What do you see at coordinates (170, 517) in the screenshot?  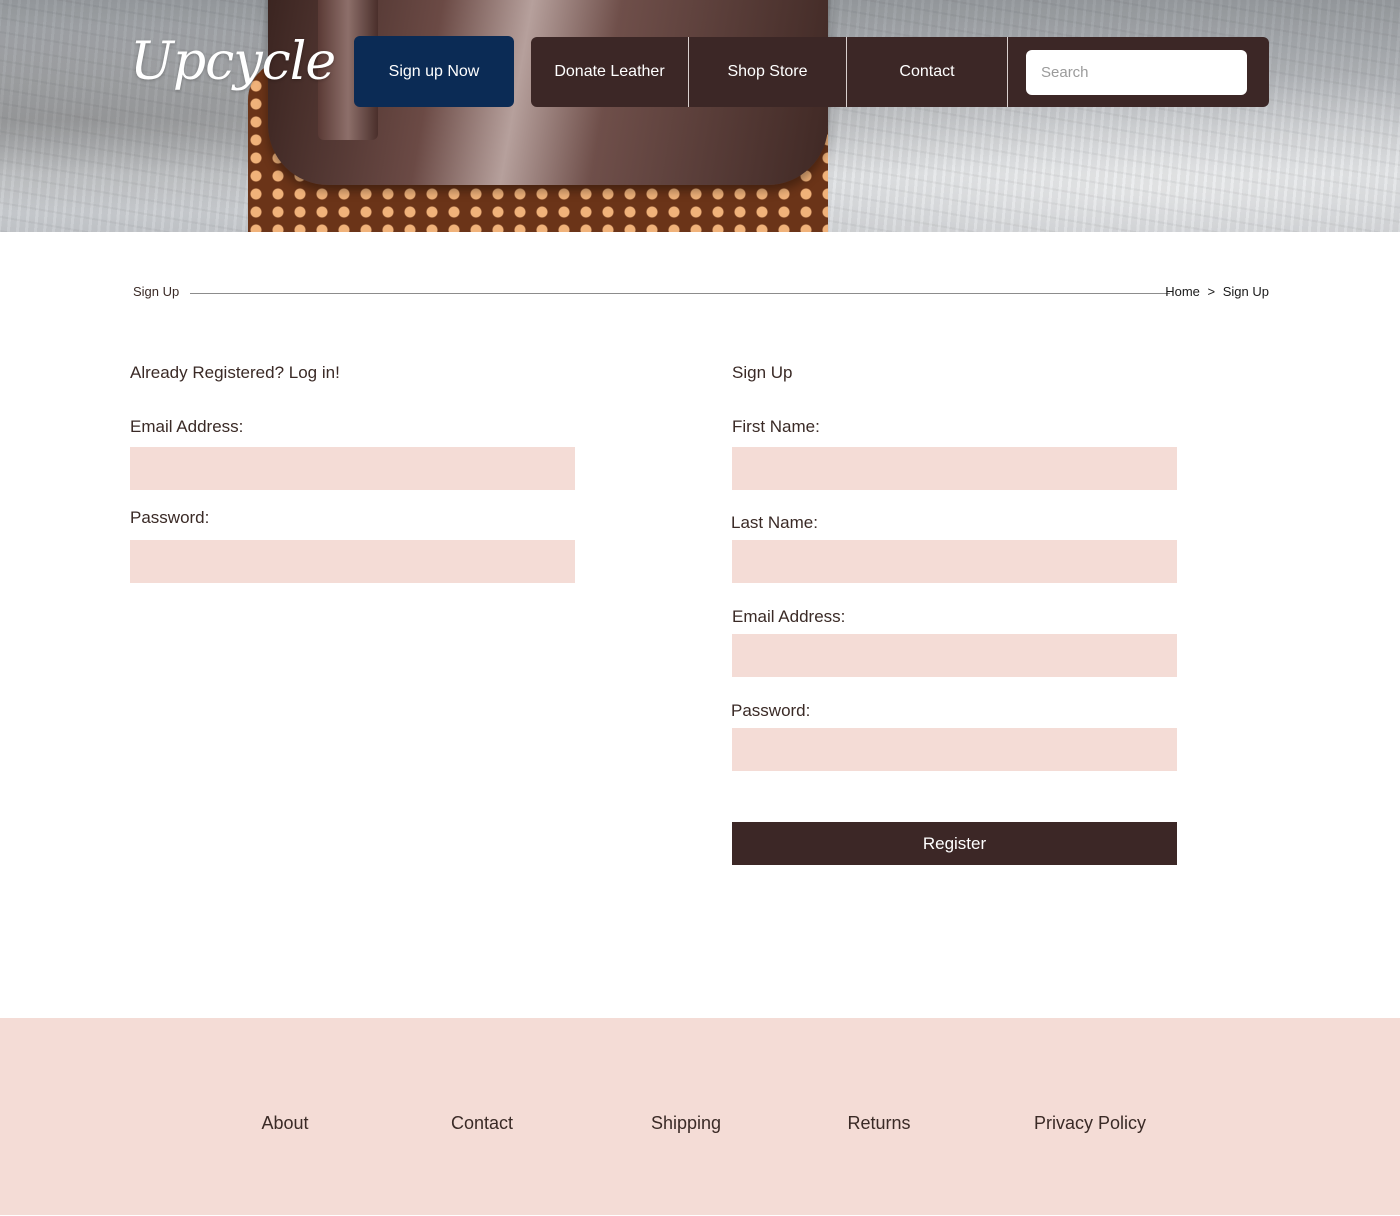 I see `login-password-label: Password:` at bounding box center [170, 517].